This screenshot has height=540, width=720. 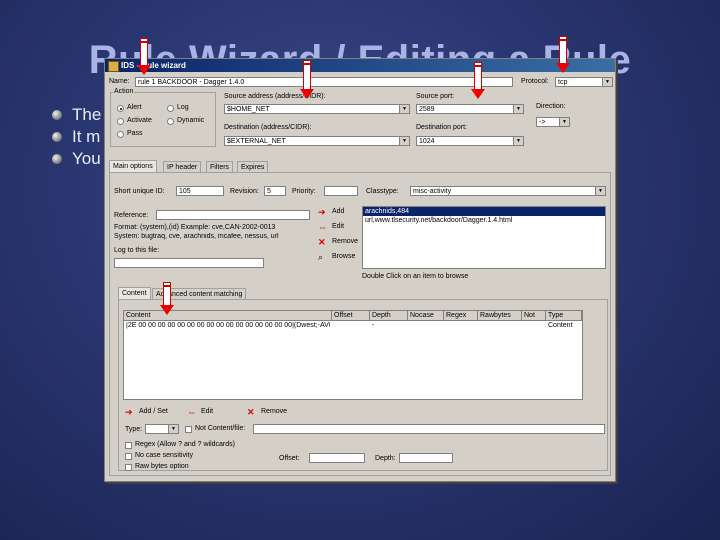 I want to click on ref-browse-button: ⌕ Browse, so click(x=336, y=257).